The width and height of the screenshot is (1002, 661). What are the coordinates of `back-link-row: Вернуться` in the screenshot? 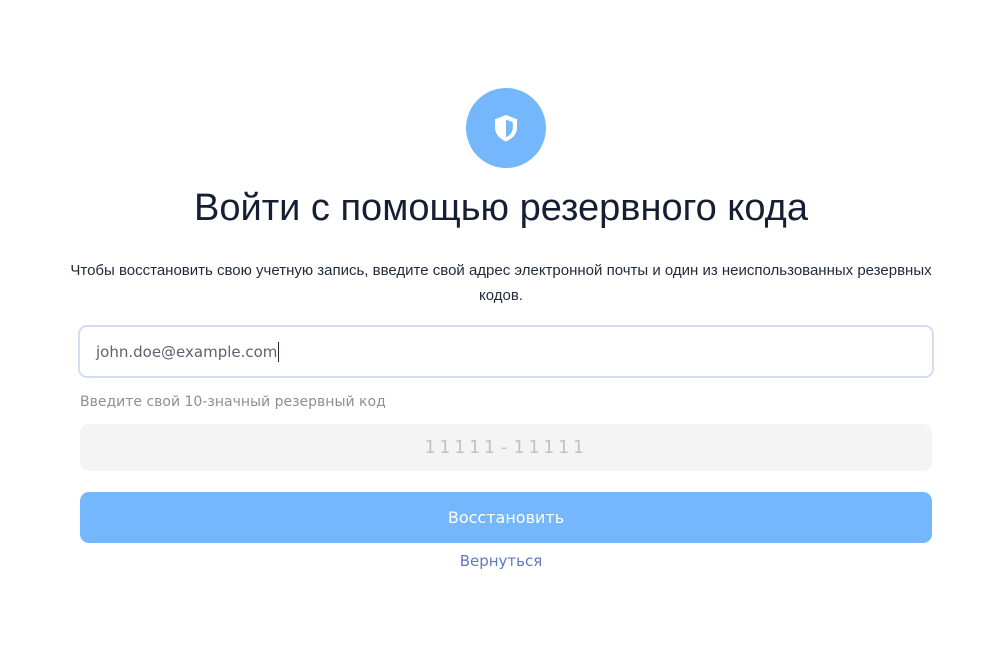 It's located at (501, 561).